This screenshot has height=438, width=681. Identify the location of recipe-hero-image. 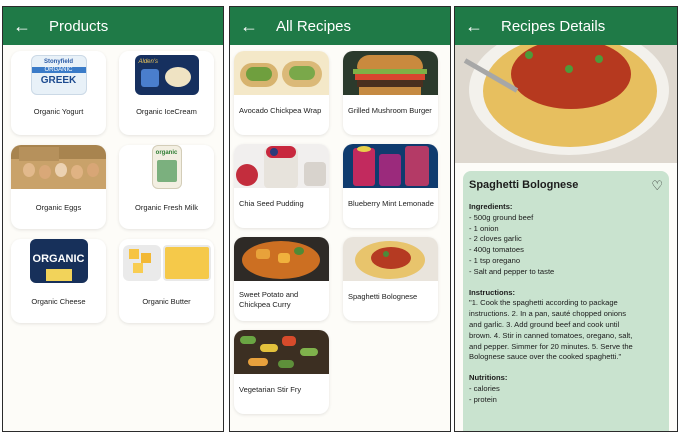
(566, 104).